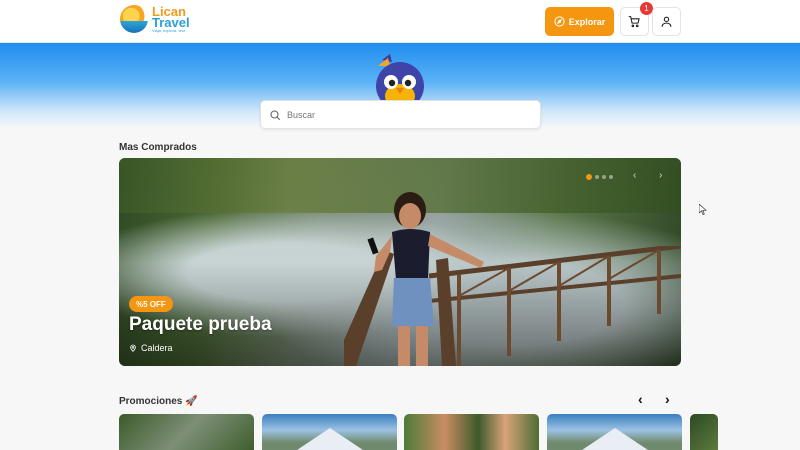 This screenshot has width=800, height=450. I want to click on search-input, so click(407, 114).